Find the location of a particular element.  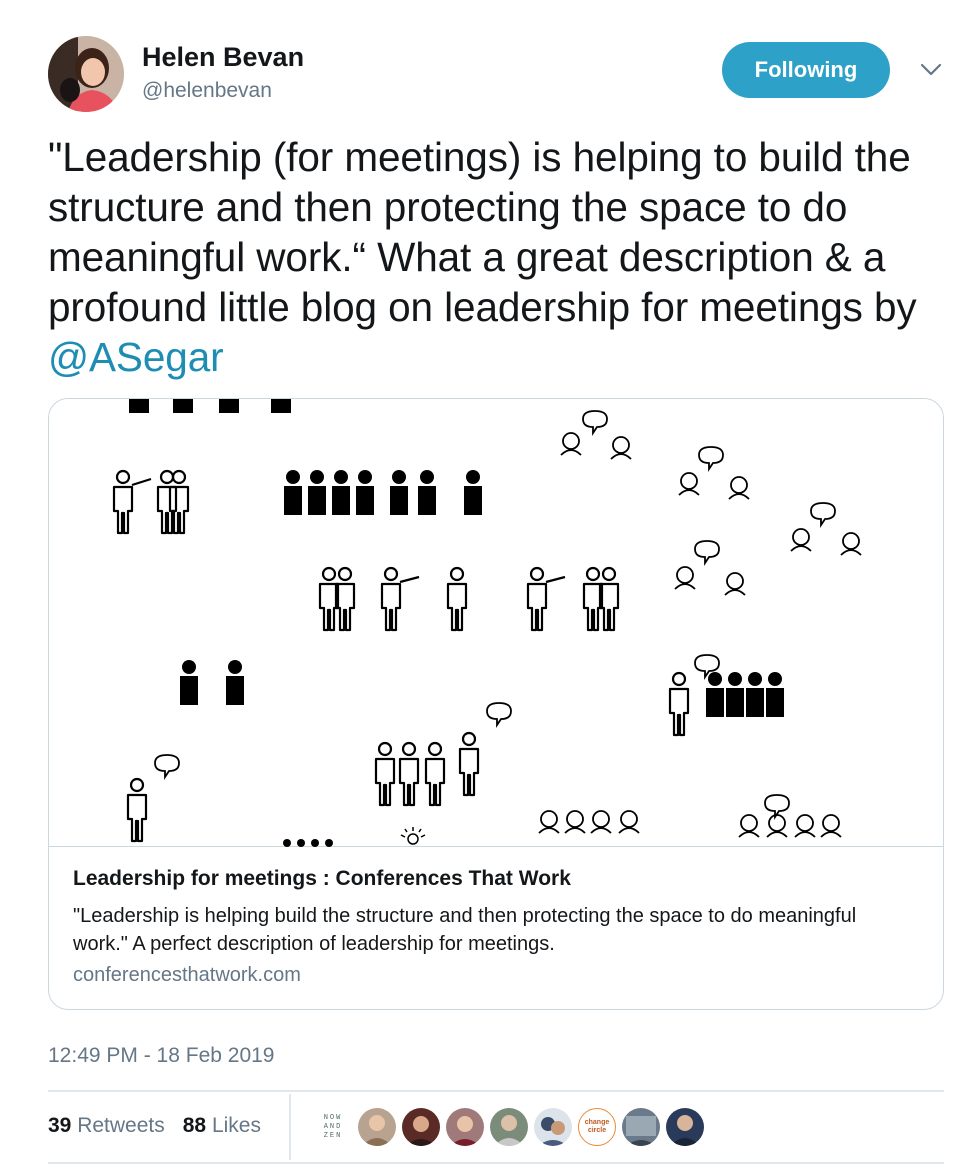

likes-count: 88 is located at coordinates (194, 1125).